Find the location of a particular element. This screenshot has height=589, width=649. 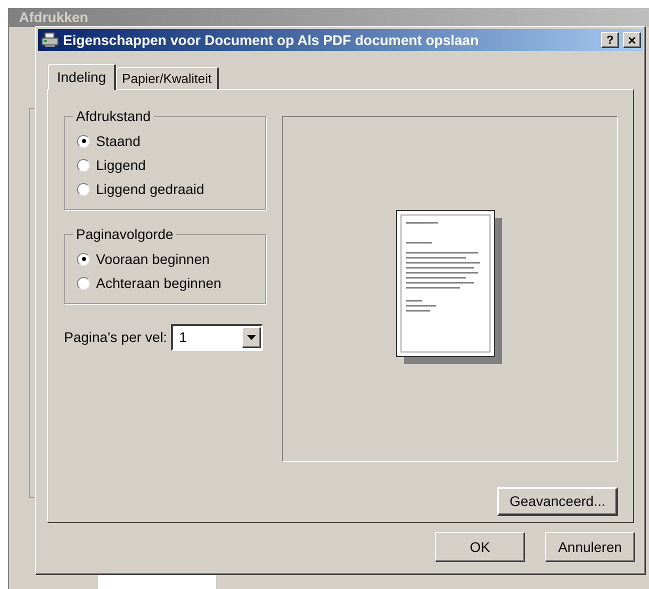

caret-icon is located at coordinates (252, 337).